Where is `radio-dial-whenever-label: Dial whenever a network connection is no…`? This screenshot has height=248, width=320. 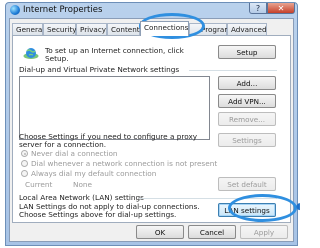
radio-dial-whenever-label: Dial whenever a network connection is no… is located at coordinates (124, 163).